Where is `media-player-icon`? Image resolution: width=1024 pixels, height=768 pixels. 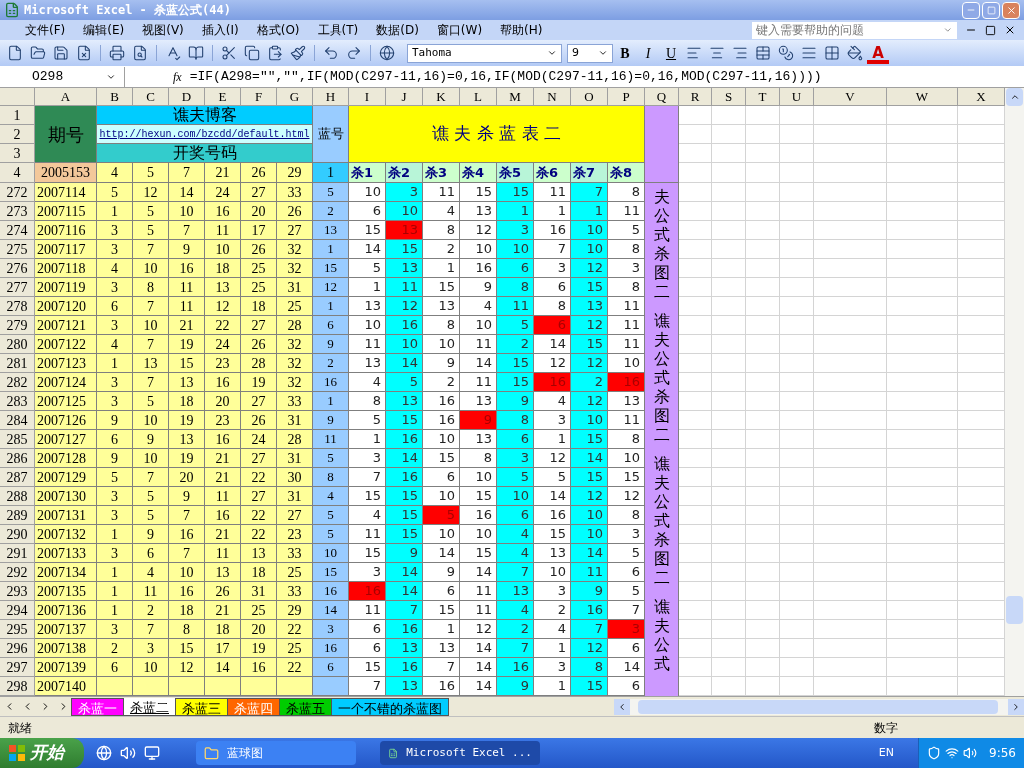
media-player-icon is located at coordinates (128, 753).